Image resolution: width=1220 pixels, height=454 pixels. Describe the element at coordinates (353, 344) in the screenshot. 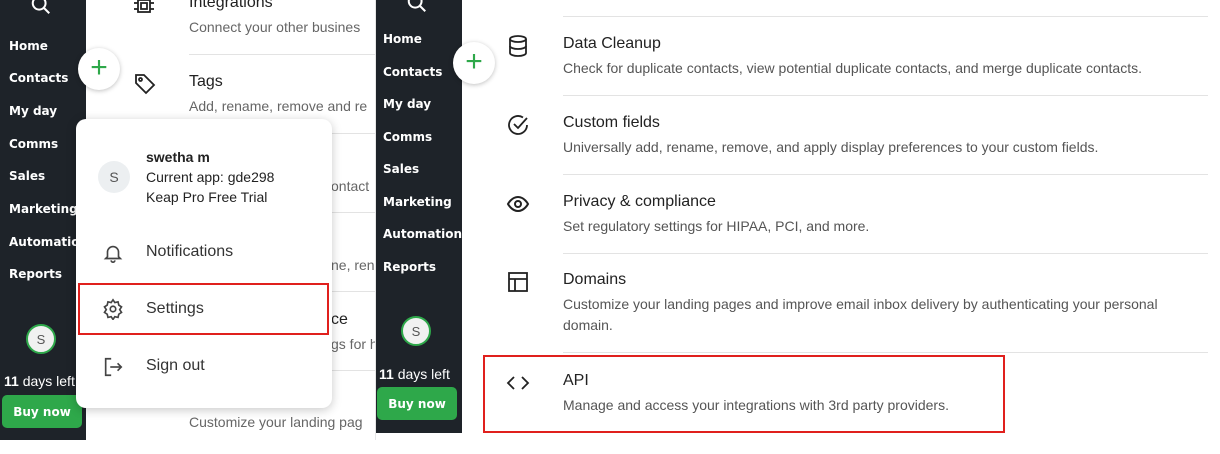

I see `row-desc: gs for h` at that location.